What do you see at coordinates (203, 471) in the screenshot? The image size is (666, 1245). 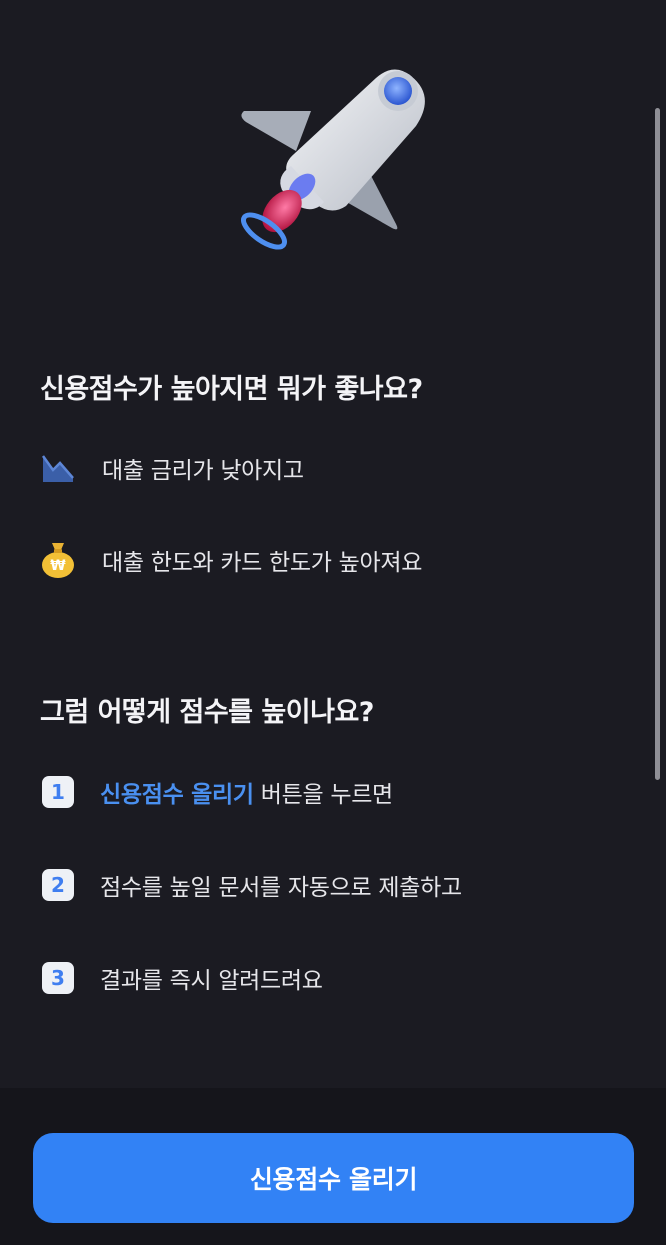 I see `benefit-text: 대출 금리가 낮아지고` at bounding box center [203, 471].